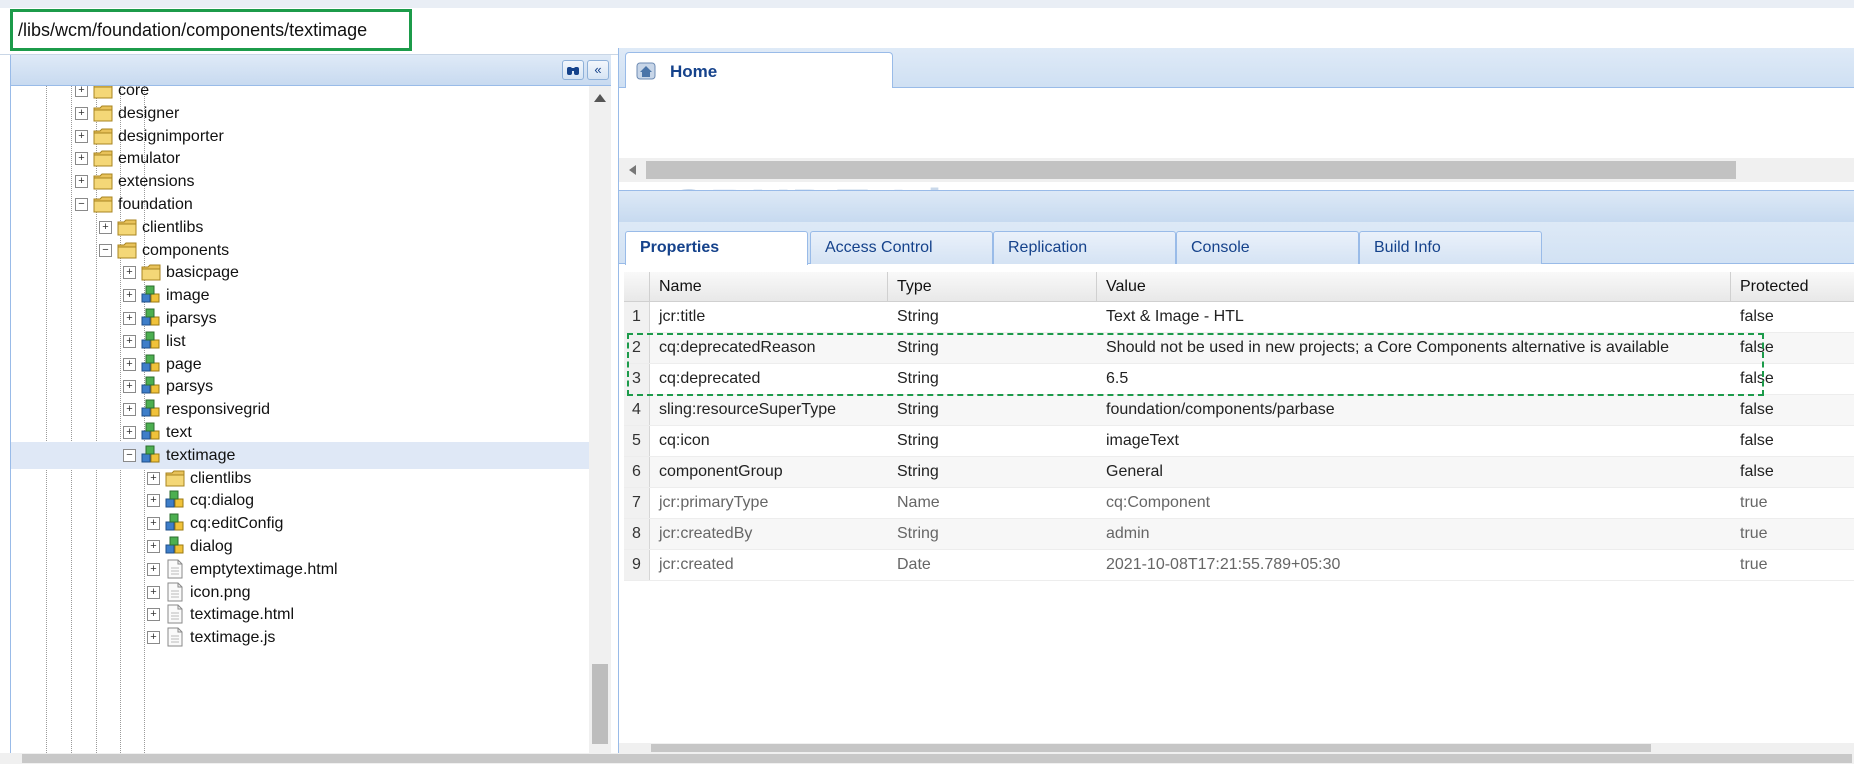 This screenshot has height=764, width=1854. What do you see at coordinates (716, 248) in the screenshot?
I see `tab-properties: Properties` at bounding box center [716, 248].